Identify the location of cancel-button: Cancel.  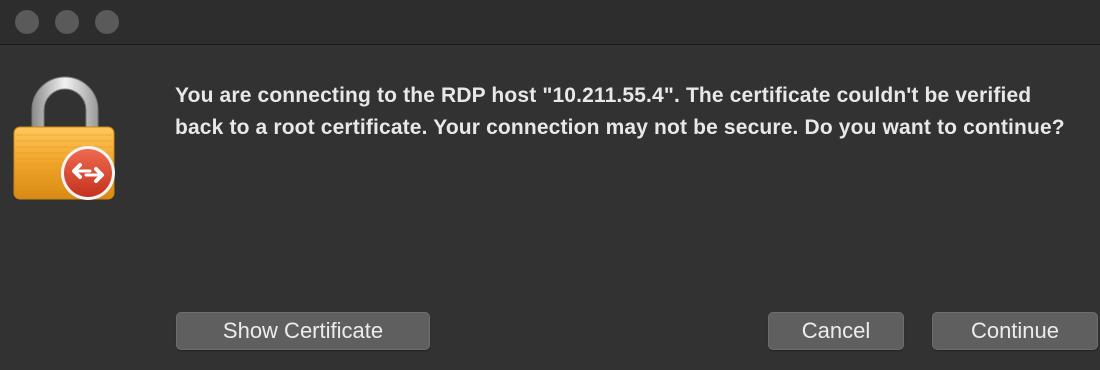
(836, 331).